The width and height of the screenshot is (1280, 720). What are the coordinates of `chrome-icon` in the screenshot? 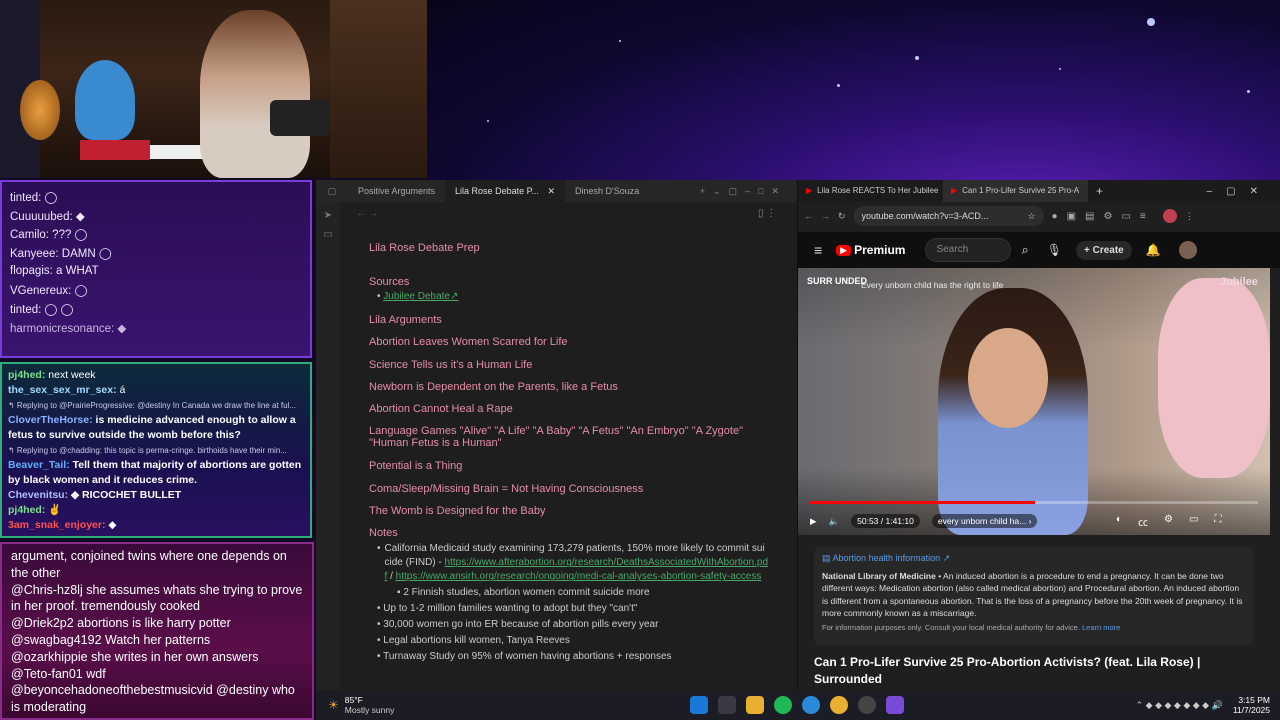 It's located at (839, 705).